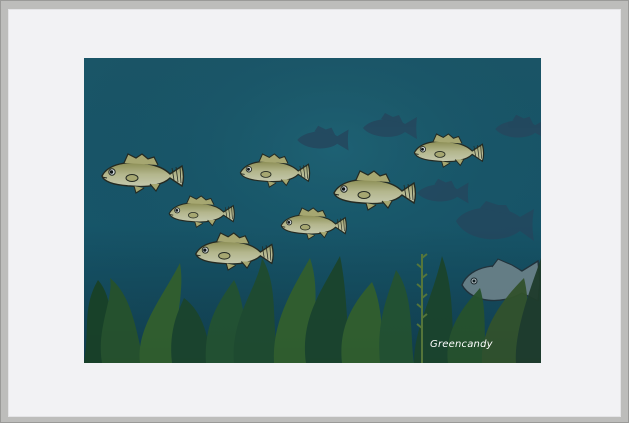  Describe the element at coordinates (461, 344) in the screenshot. I see `artist-signature: Greencandy` at that location.